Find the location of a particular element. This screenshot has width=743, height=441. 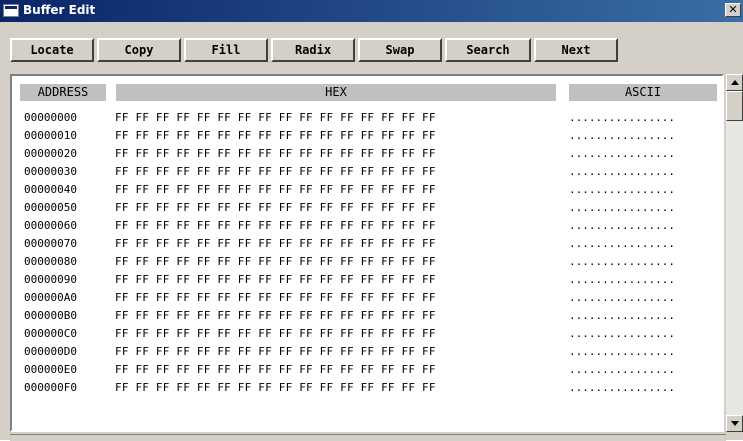

address-cell: 000000F0 is located at coordinates (50, 387).